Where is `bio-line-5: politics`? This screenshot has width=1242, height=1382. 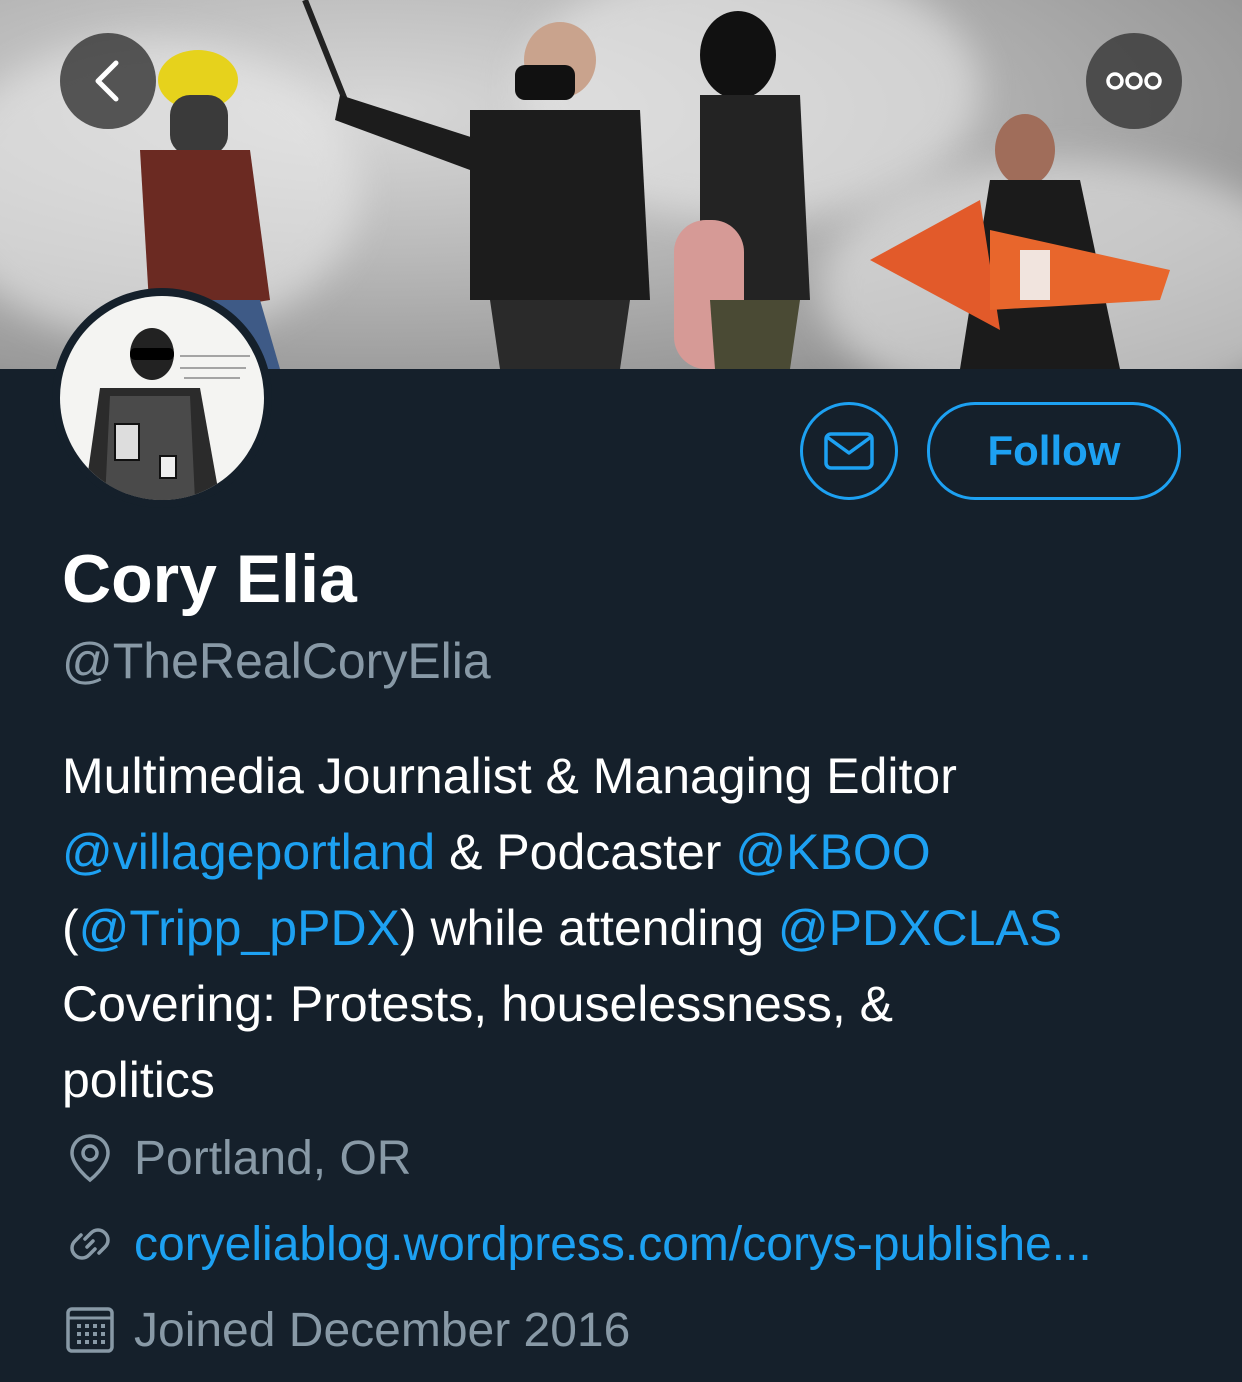
bio-line-5: politics is located at coordinates (138, 1080).